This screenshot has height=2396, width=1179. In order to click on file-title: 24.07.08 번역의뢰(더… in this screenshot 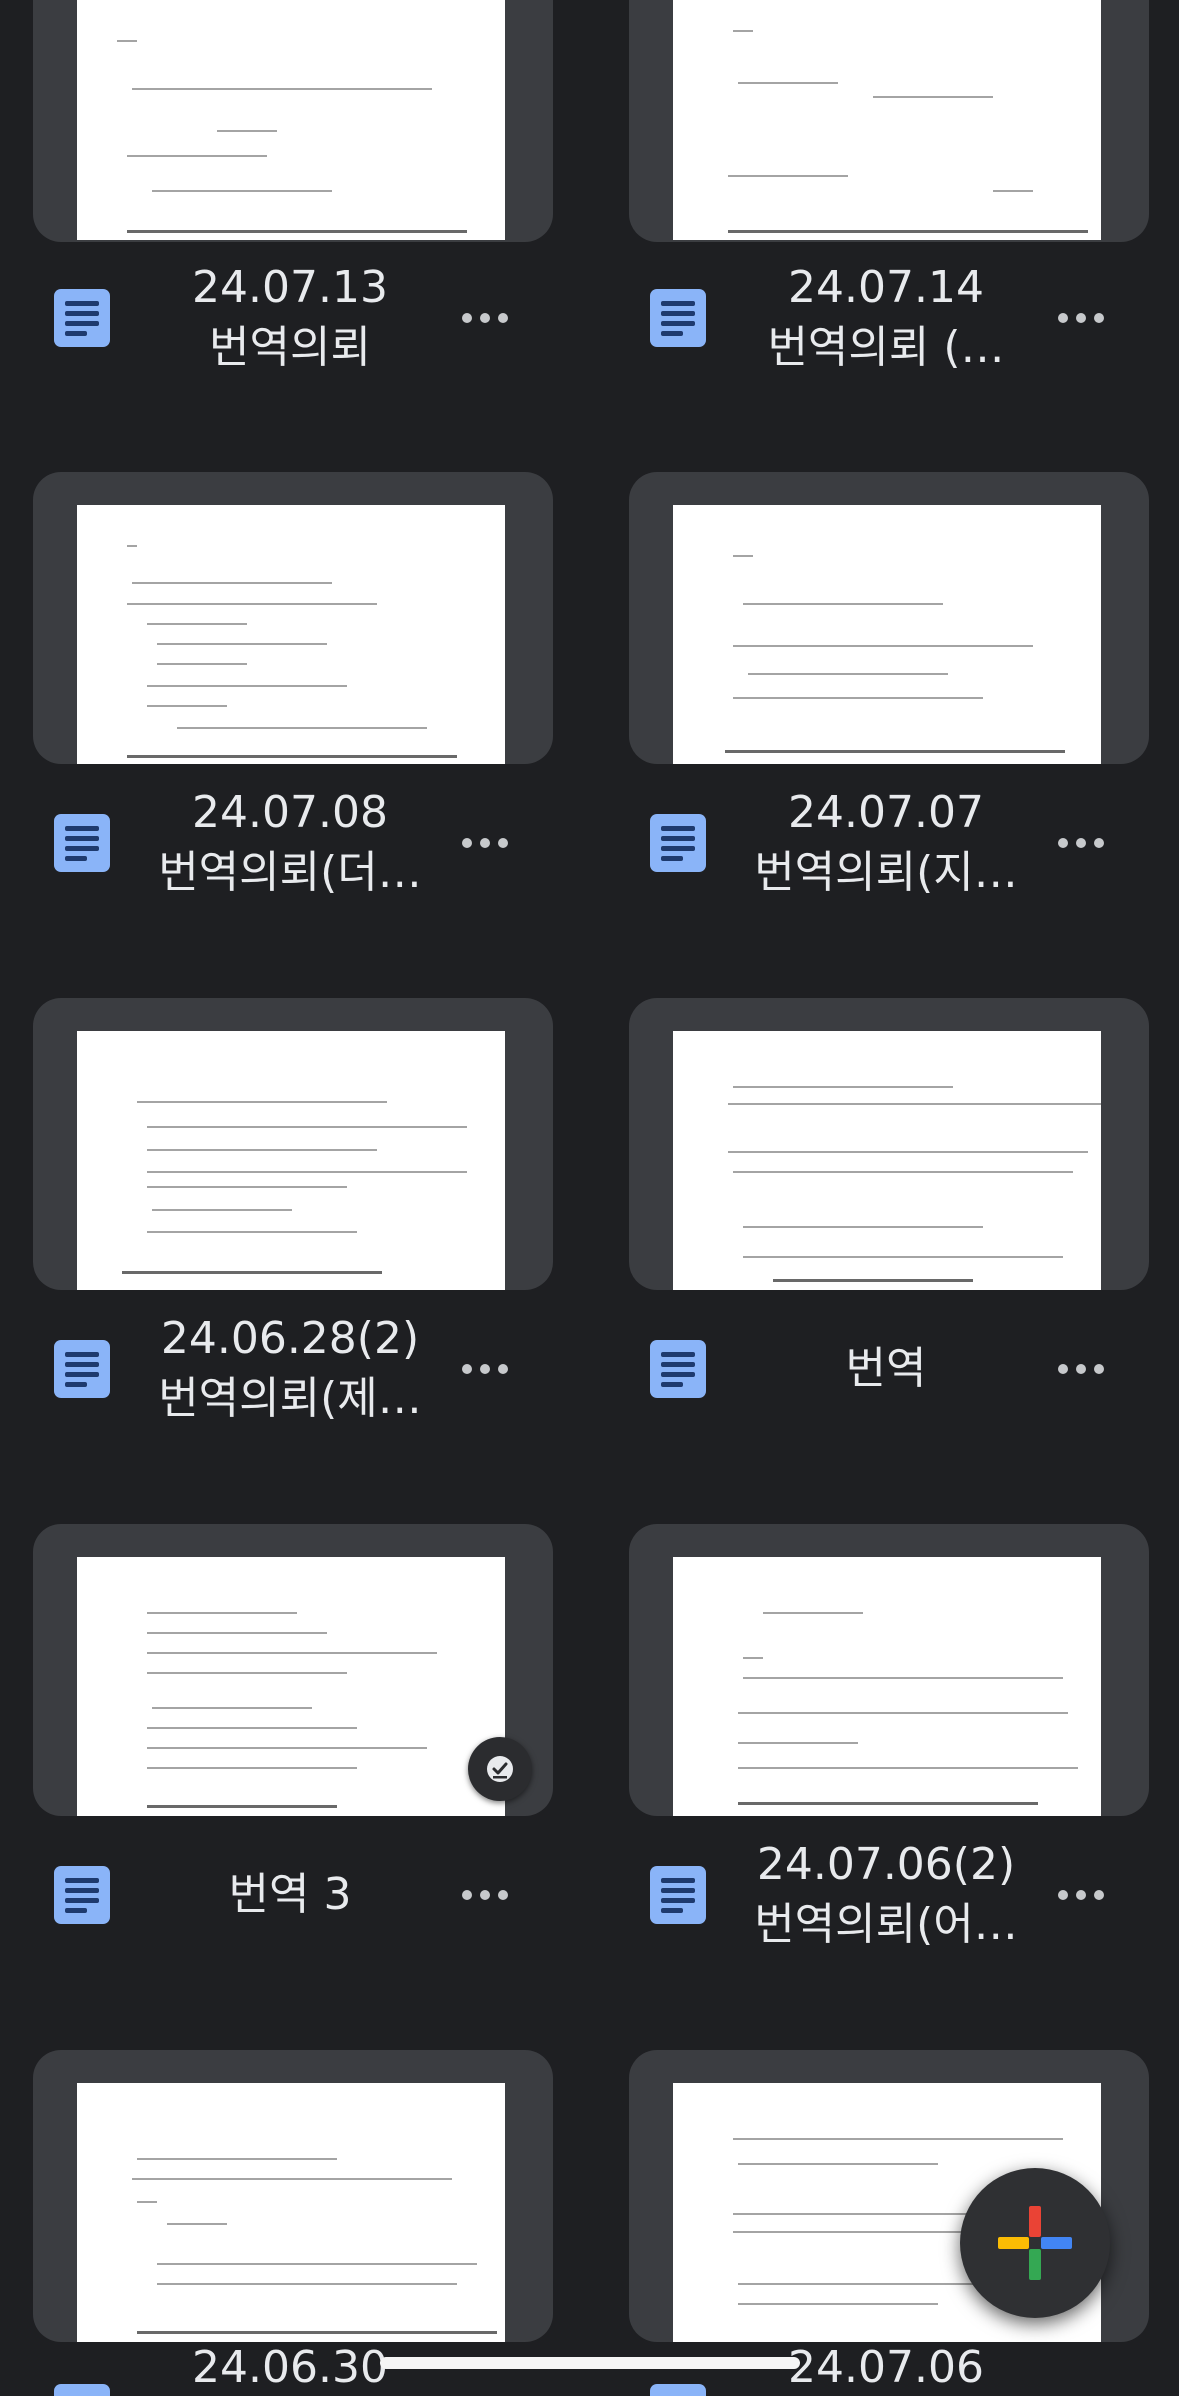, I will do `click(290, 843)`.